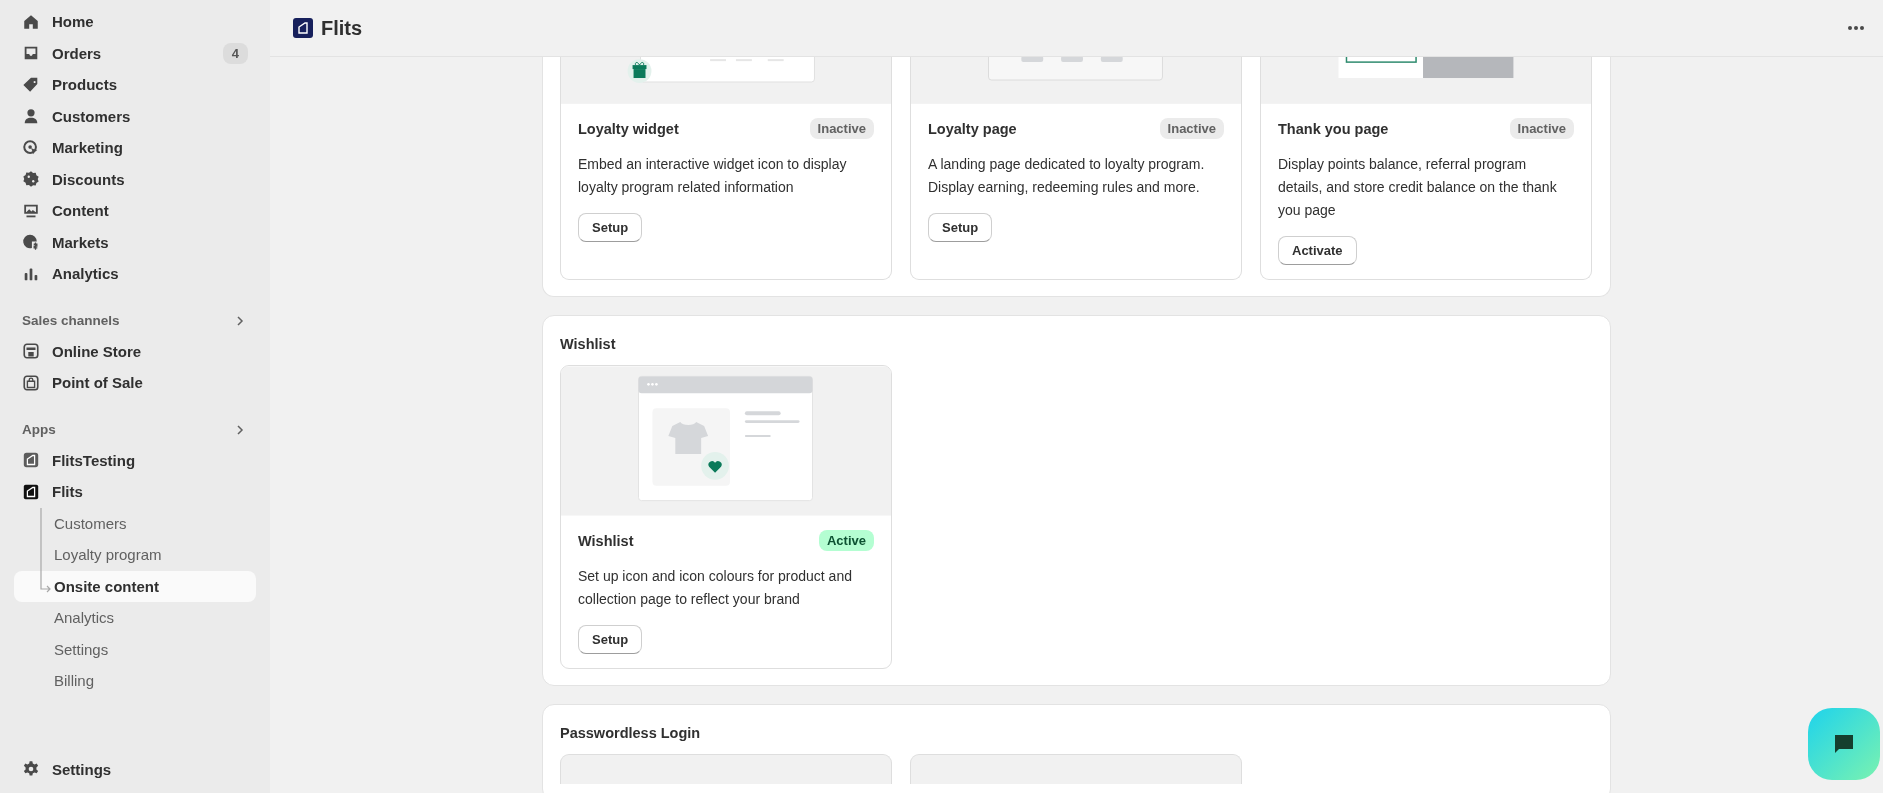  I want to click on status-badge: Active, so click(846, 540).